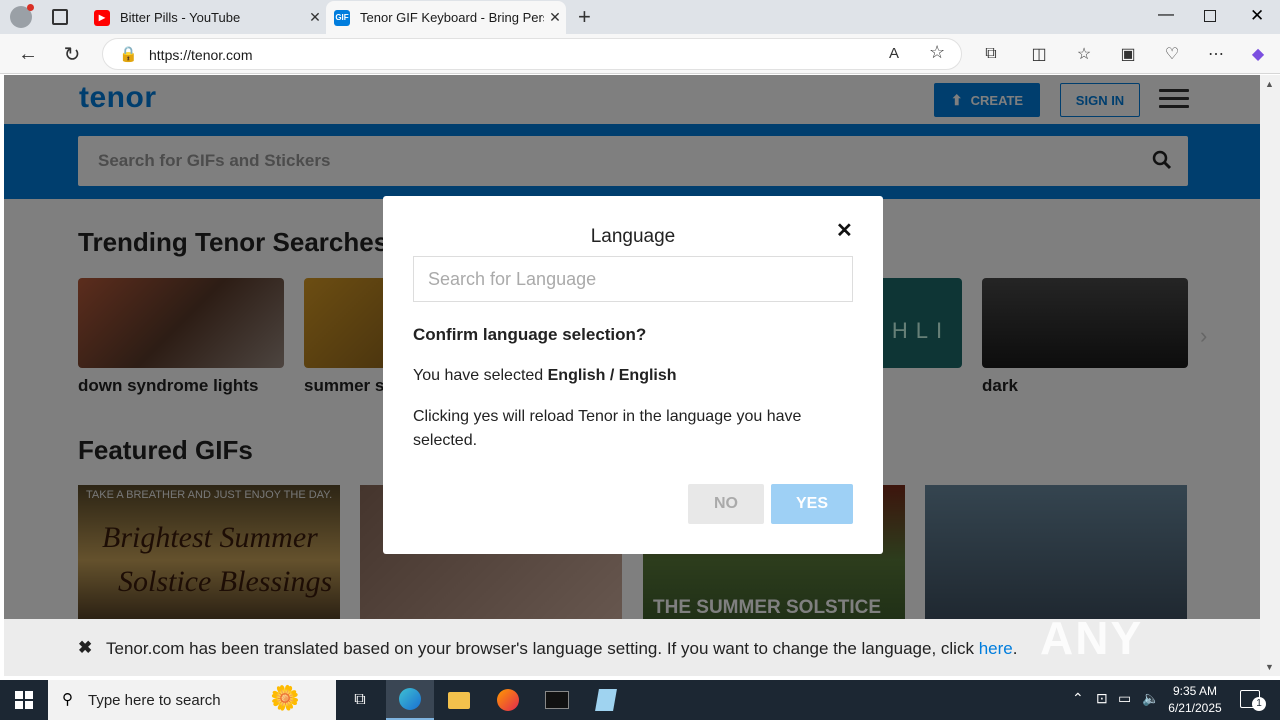 The height and width of the screenshot is (720, 1280). Describe the element at coordinates (459, 700) in the screenshot. I see `file-explorer-icon` at that location.